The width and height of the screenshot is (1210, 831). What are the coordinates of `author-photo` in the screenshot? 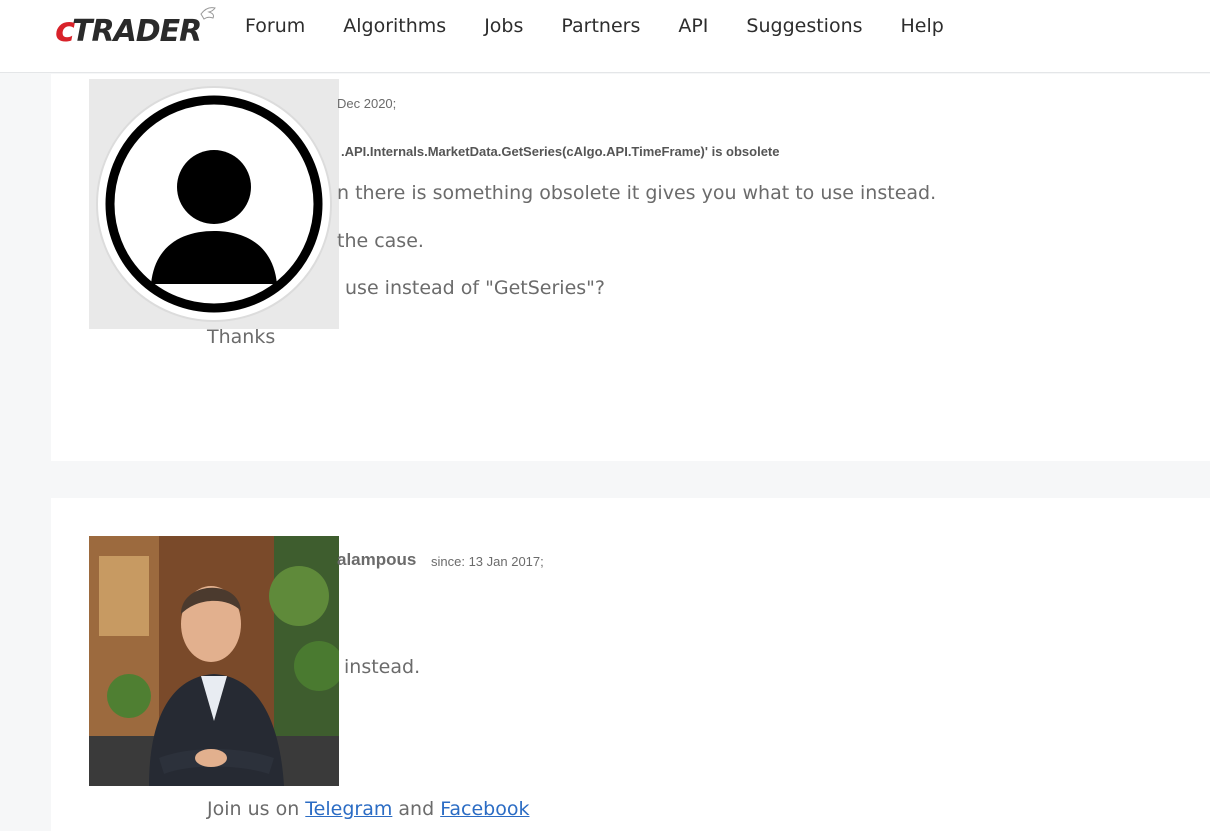 It's located at (214, 661).